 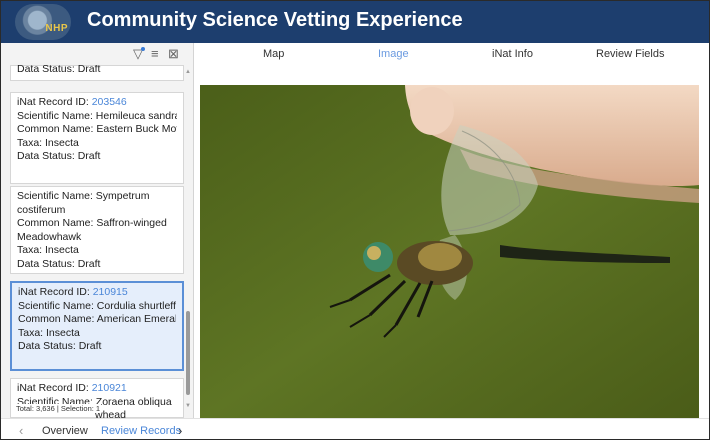 What do you see at coordinates (110, 292) in the screenshot?
I see `record-id-link: 210915` at bounding box center [110, 292].